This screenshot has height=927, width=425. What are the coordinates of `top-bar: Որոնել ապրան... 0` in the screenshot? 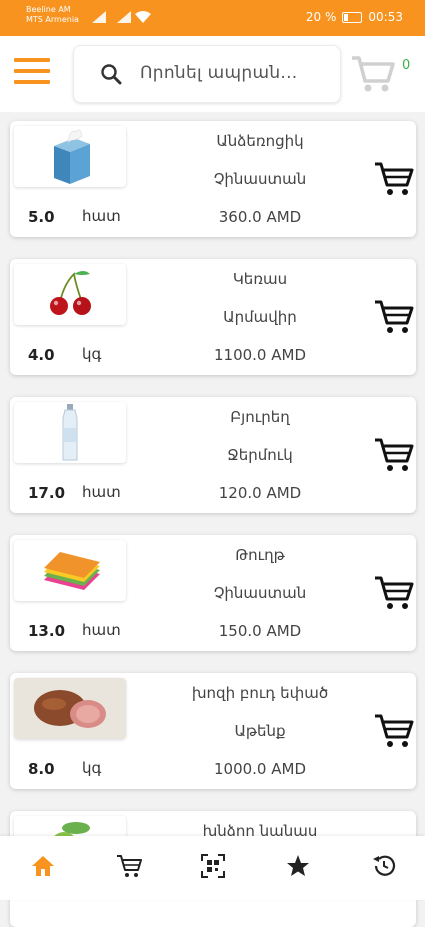 It's located at (212, 74).